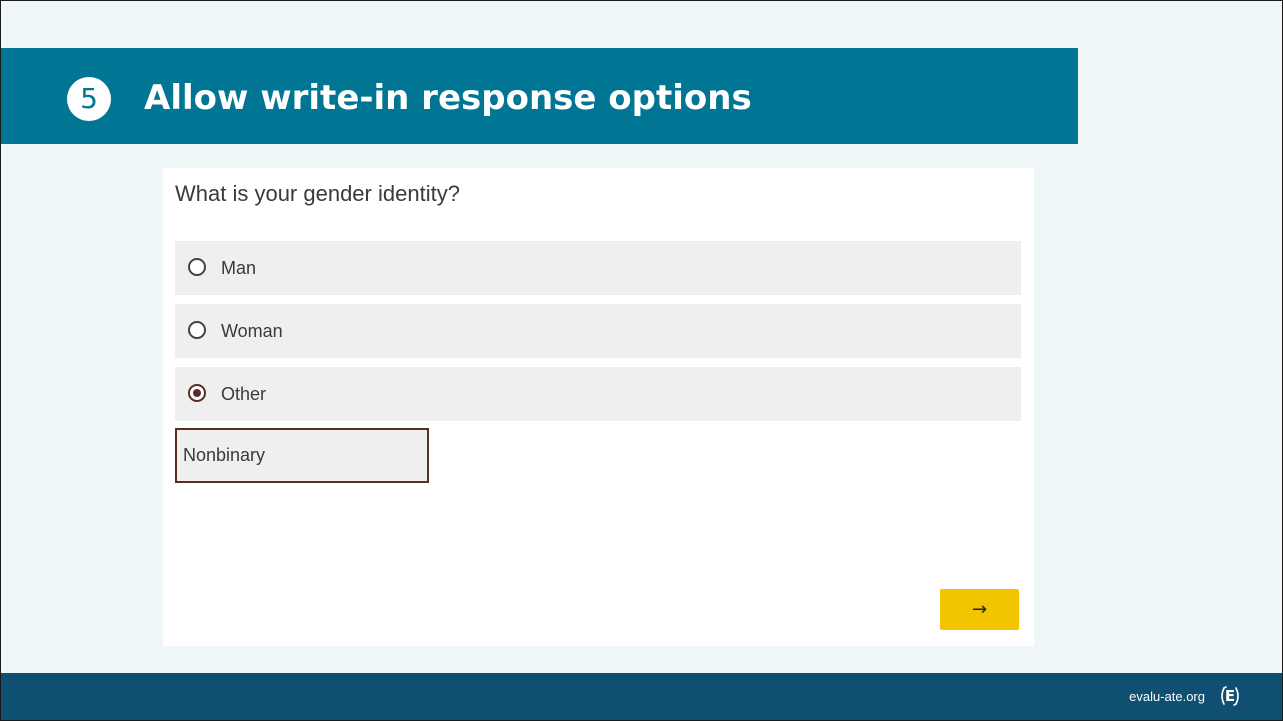 The width and height of the screenshot is (1283, 721). I want to click on choice-other: Other, so click(598, 394).